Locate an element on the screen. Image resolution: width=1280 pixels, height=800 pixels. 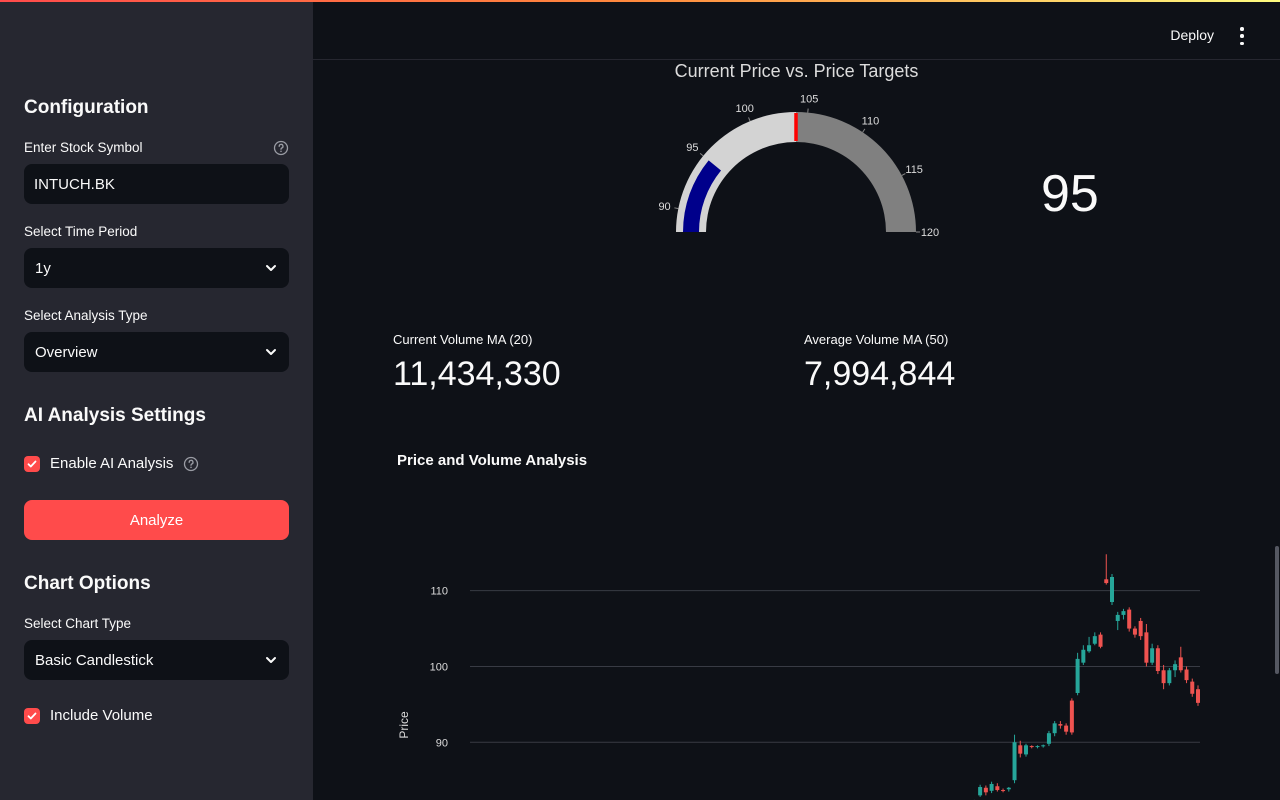
y-axis-label: Price is located at coordinates (404, 725).